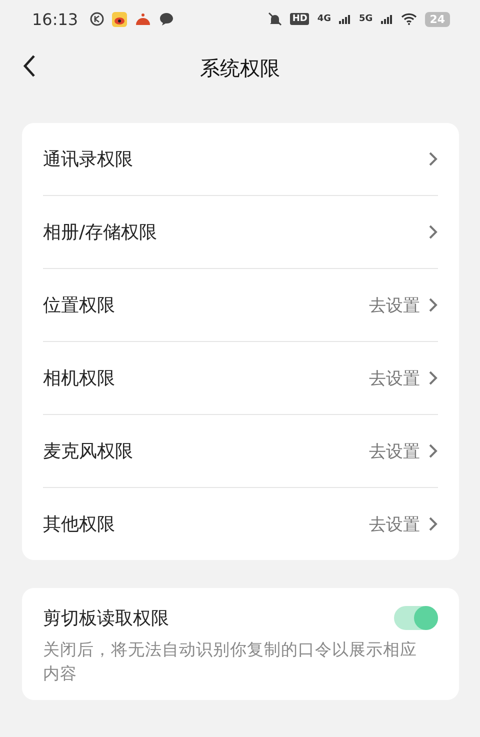 The image size is (480, 737). I want to click on battery-level: 24, so click(437, 19).